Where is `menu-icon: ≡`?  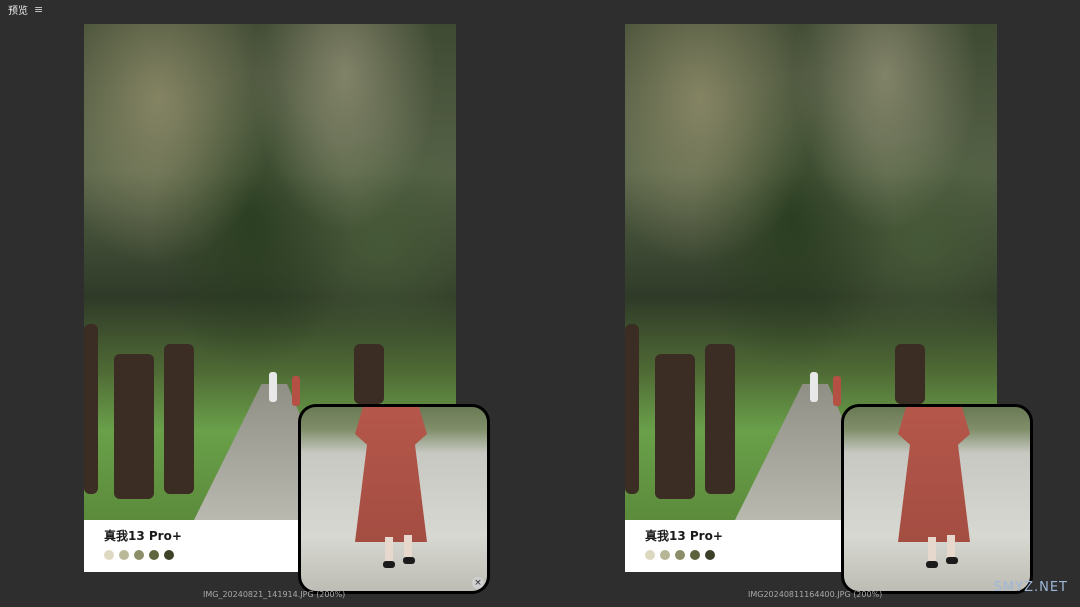
menu-icon: ≡ is located at coordinates (38, 9).